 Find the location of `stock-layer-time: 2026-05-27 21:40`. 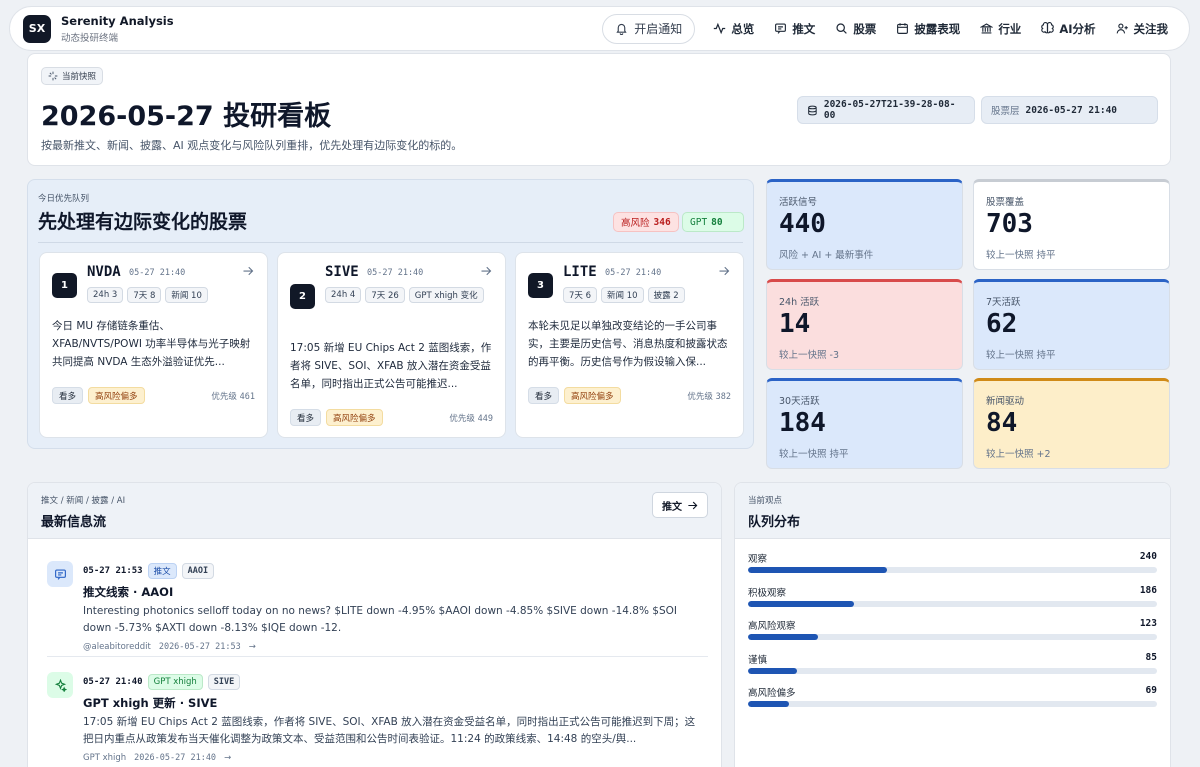

stock-layer-time: 2026-05-27 21:40 is located at coordinates (1071, 110).